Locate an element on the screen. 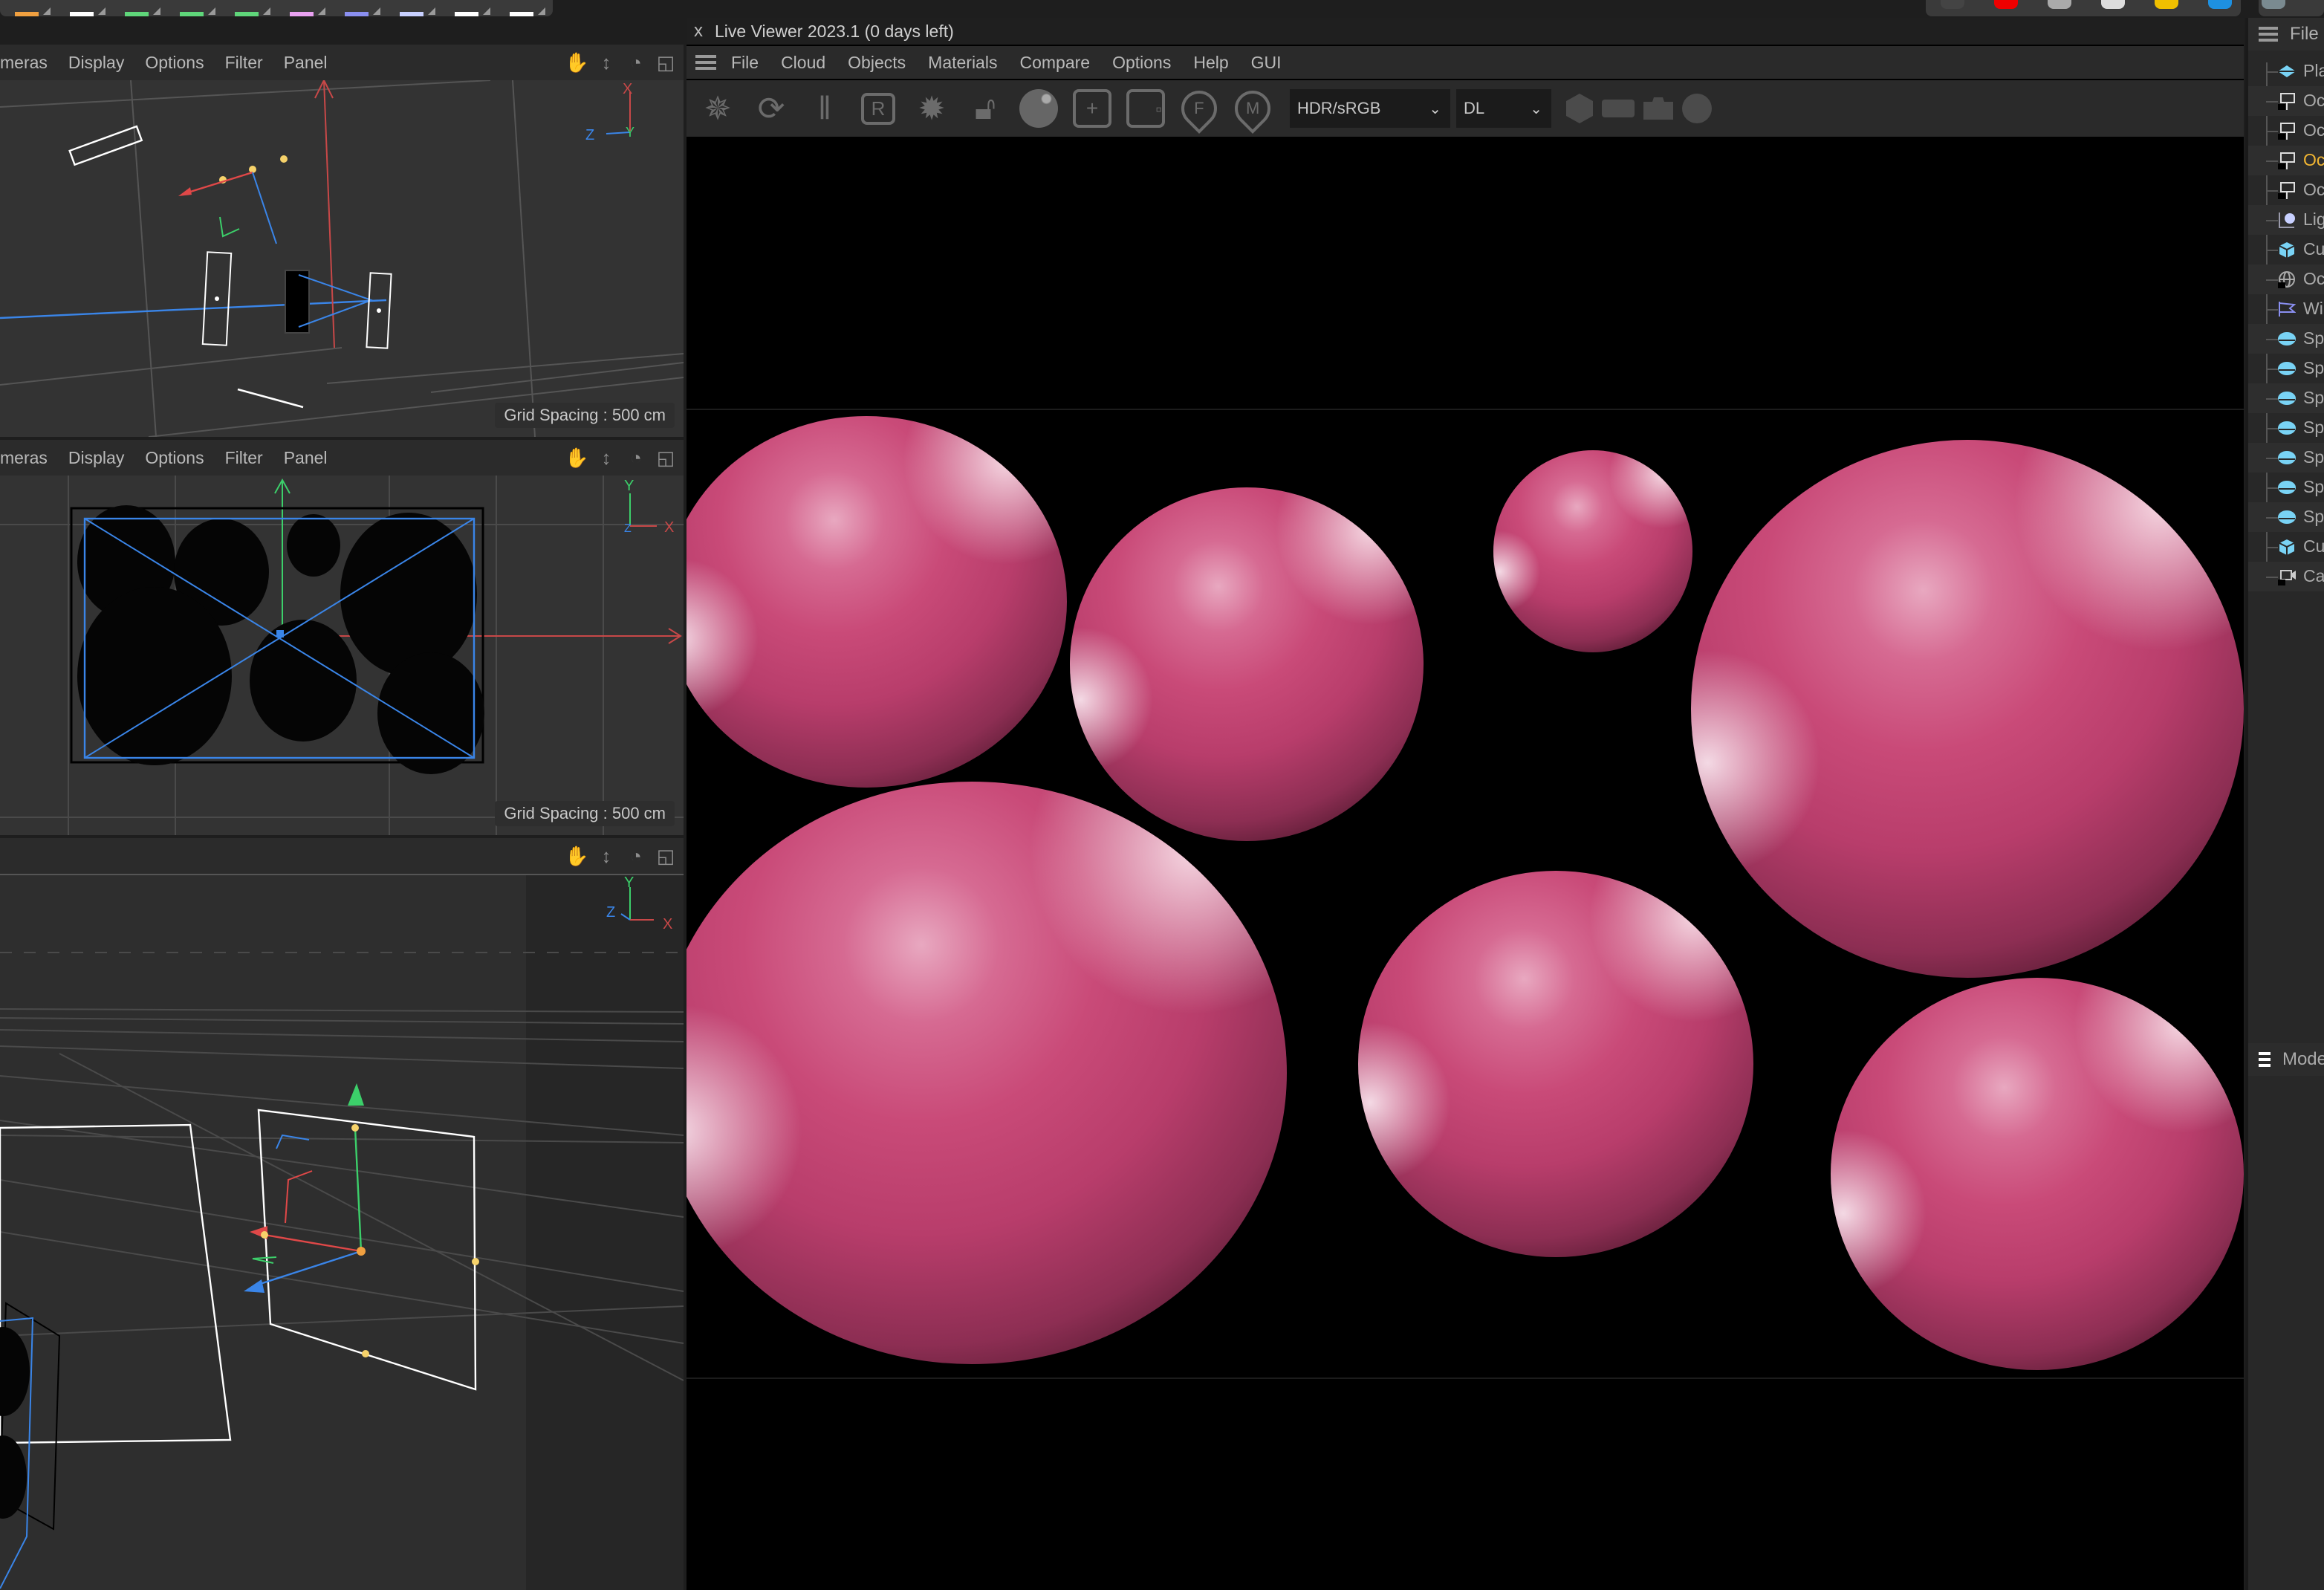  octane-logo-icon: ✵ is located at coordinates (717, 108).